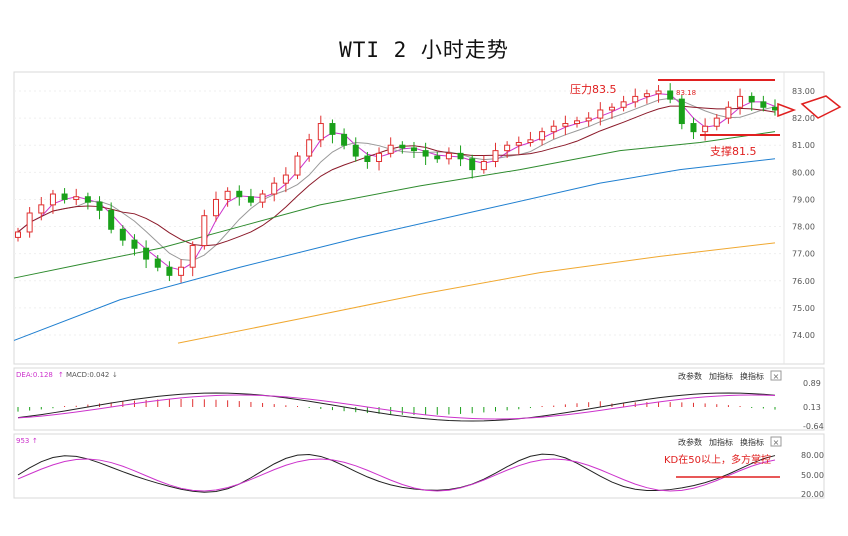 The height and width of the screenshot is (536, 848). Describe the element at coordinates (115, 375) in the screenshot. I see `down-arrow-icon: ↓` at that location.